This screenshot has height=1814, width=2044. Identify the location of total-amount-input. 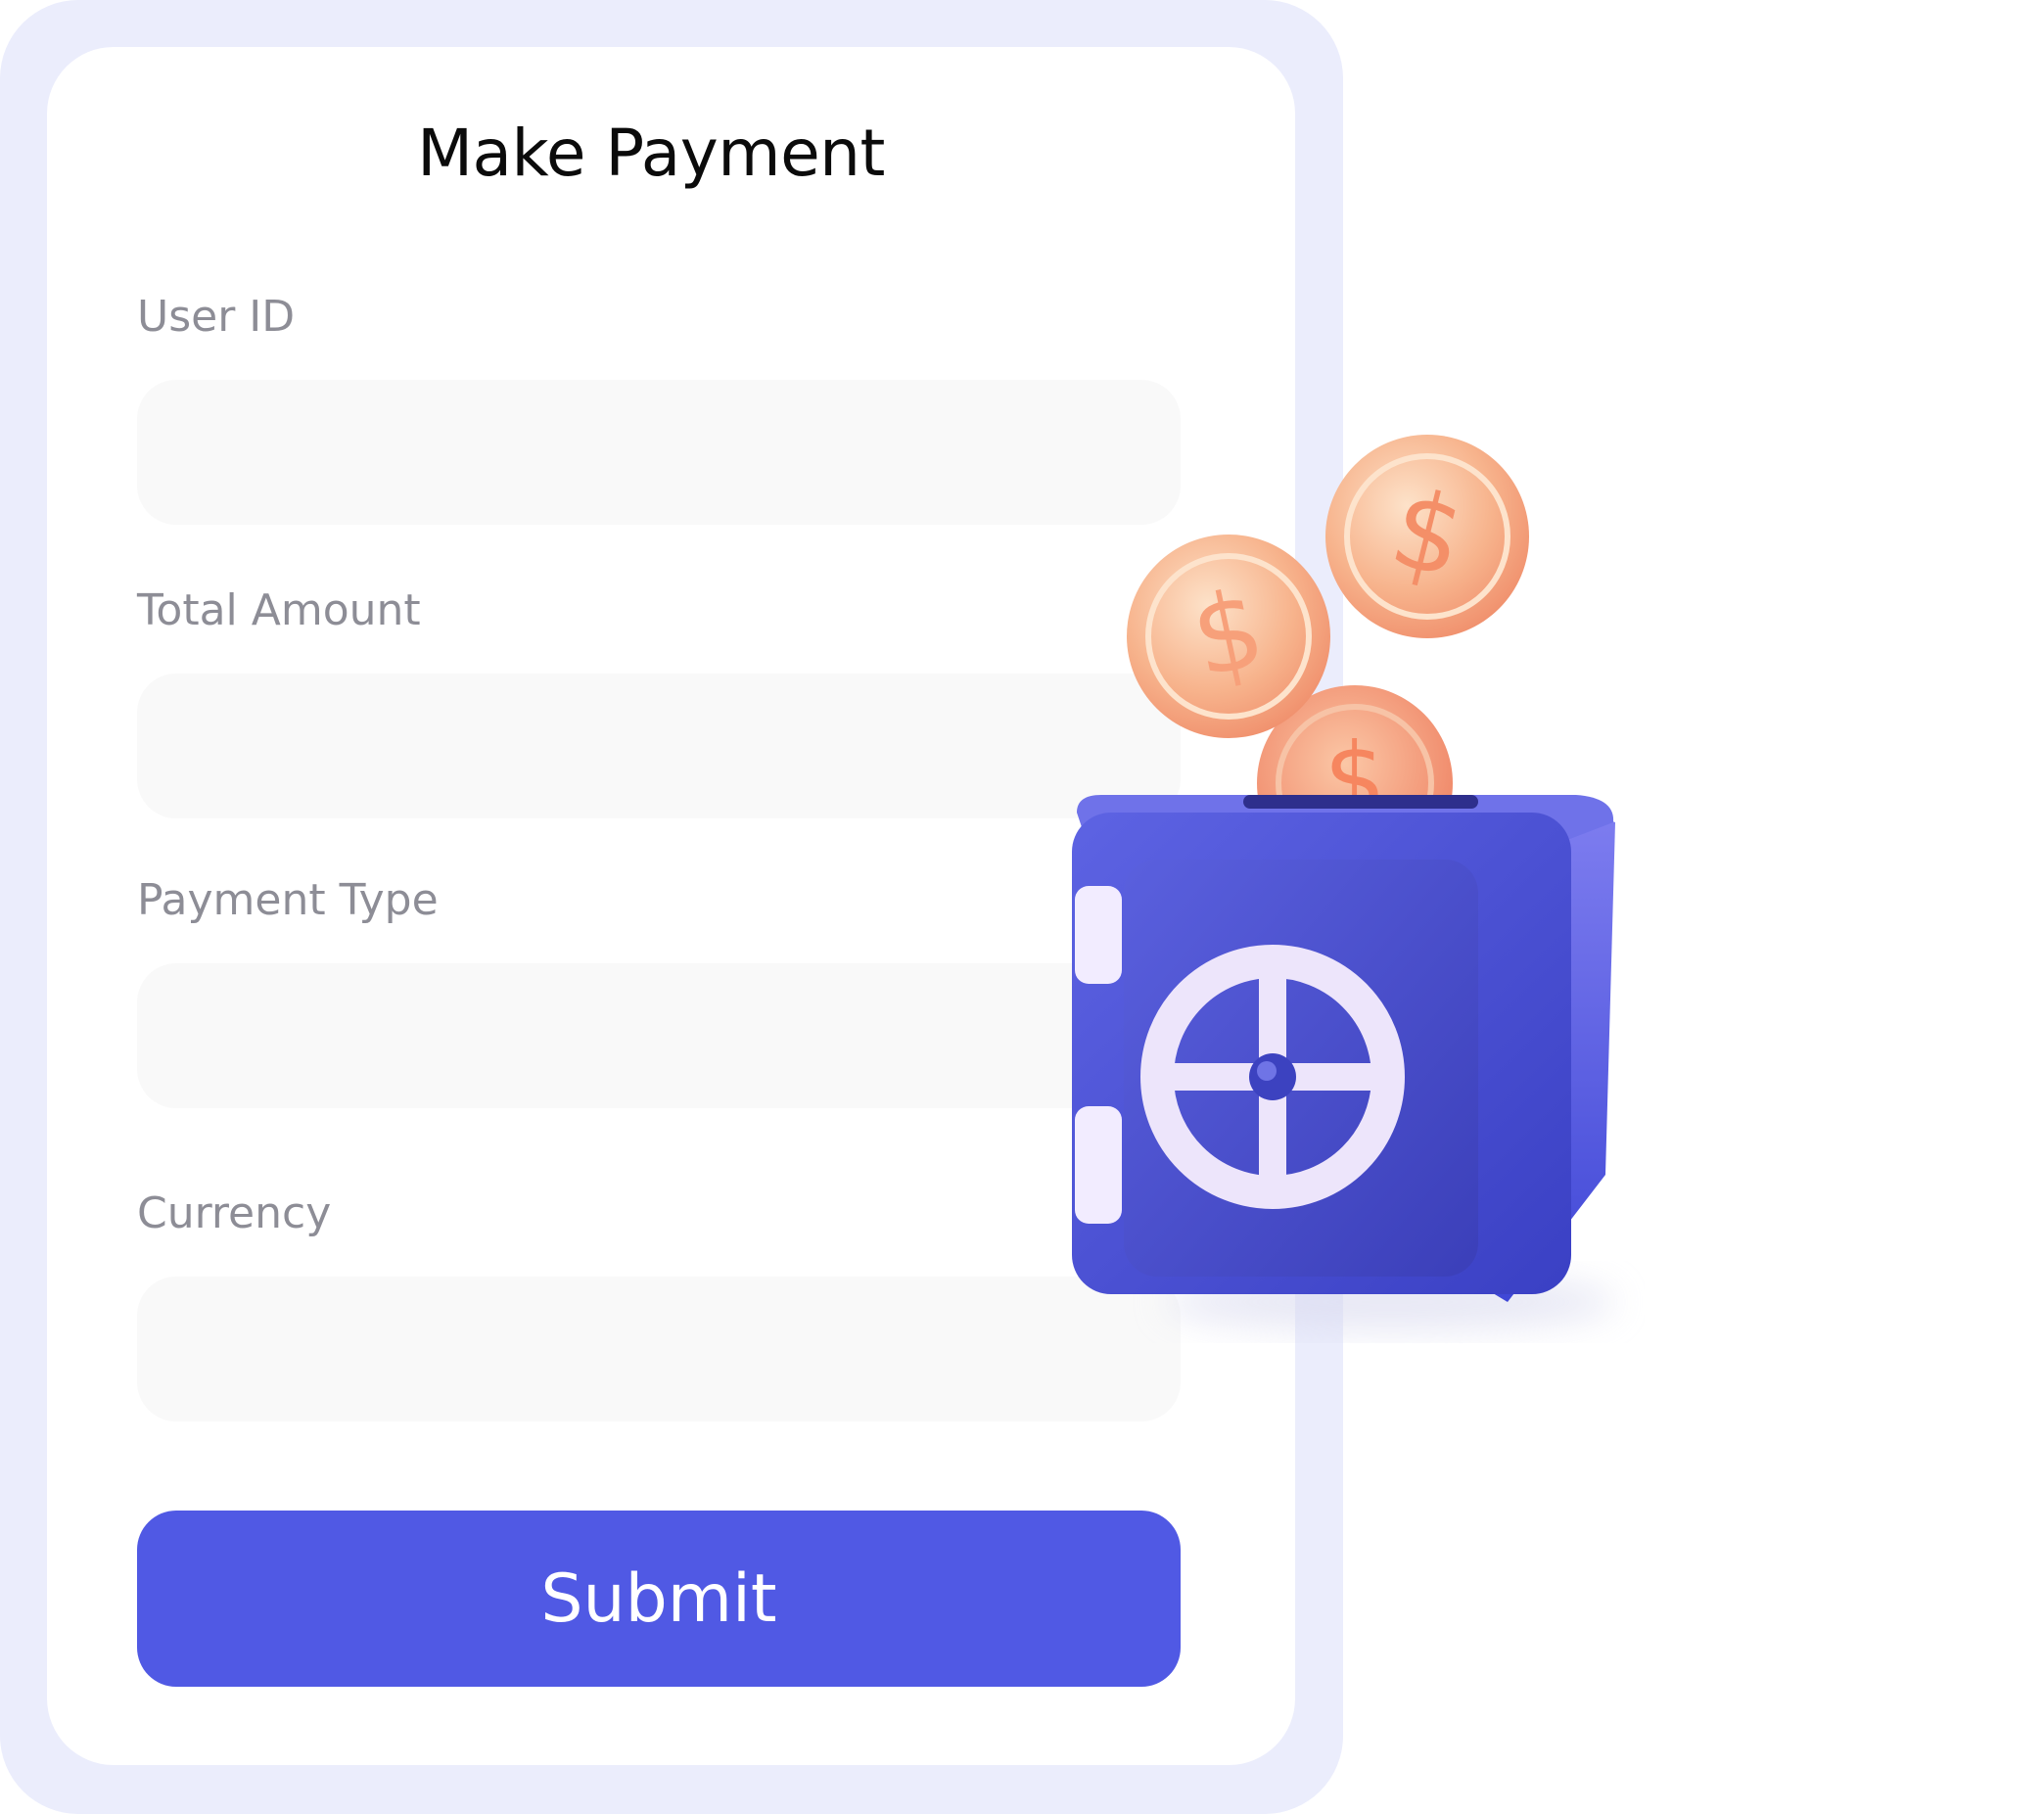
(659, 746).